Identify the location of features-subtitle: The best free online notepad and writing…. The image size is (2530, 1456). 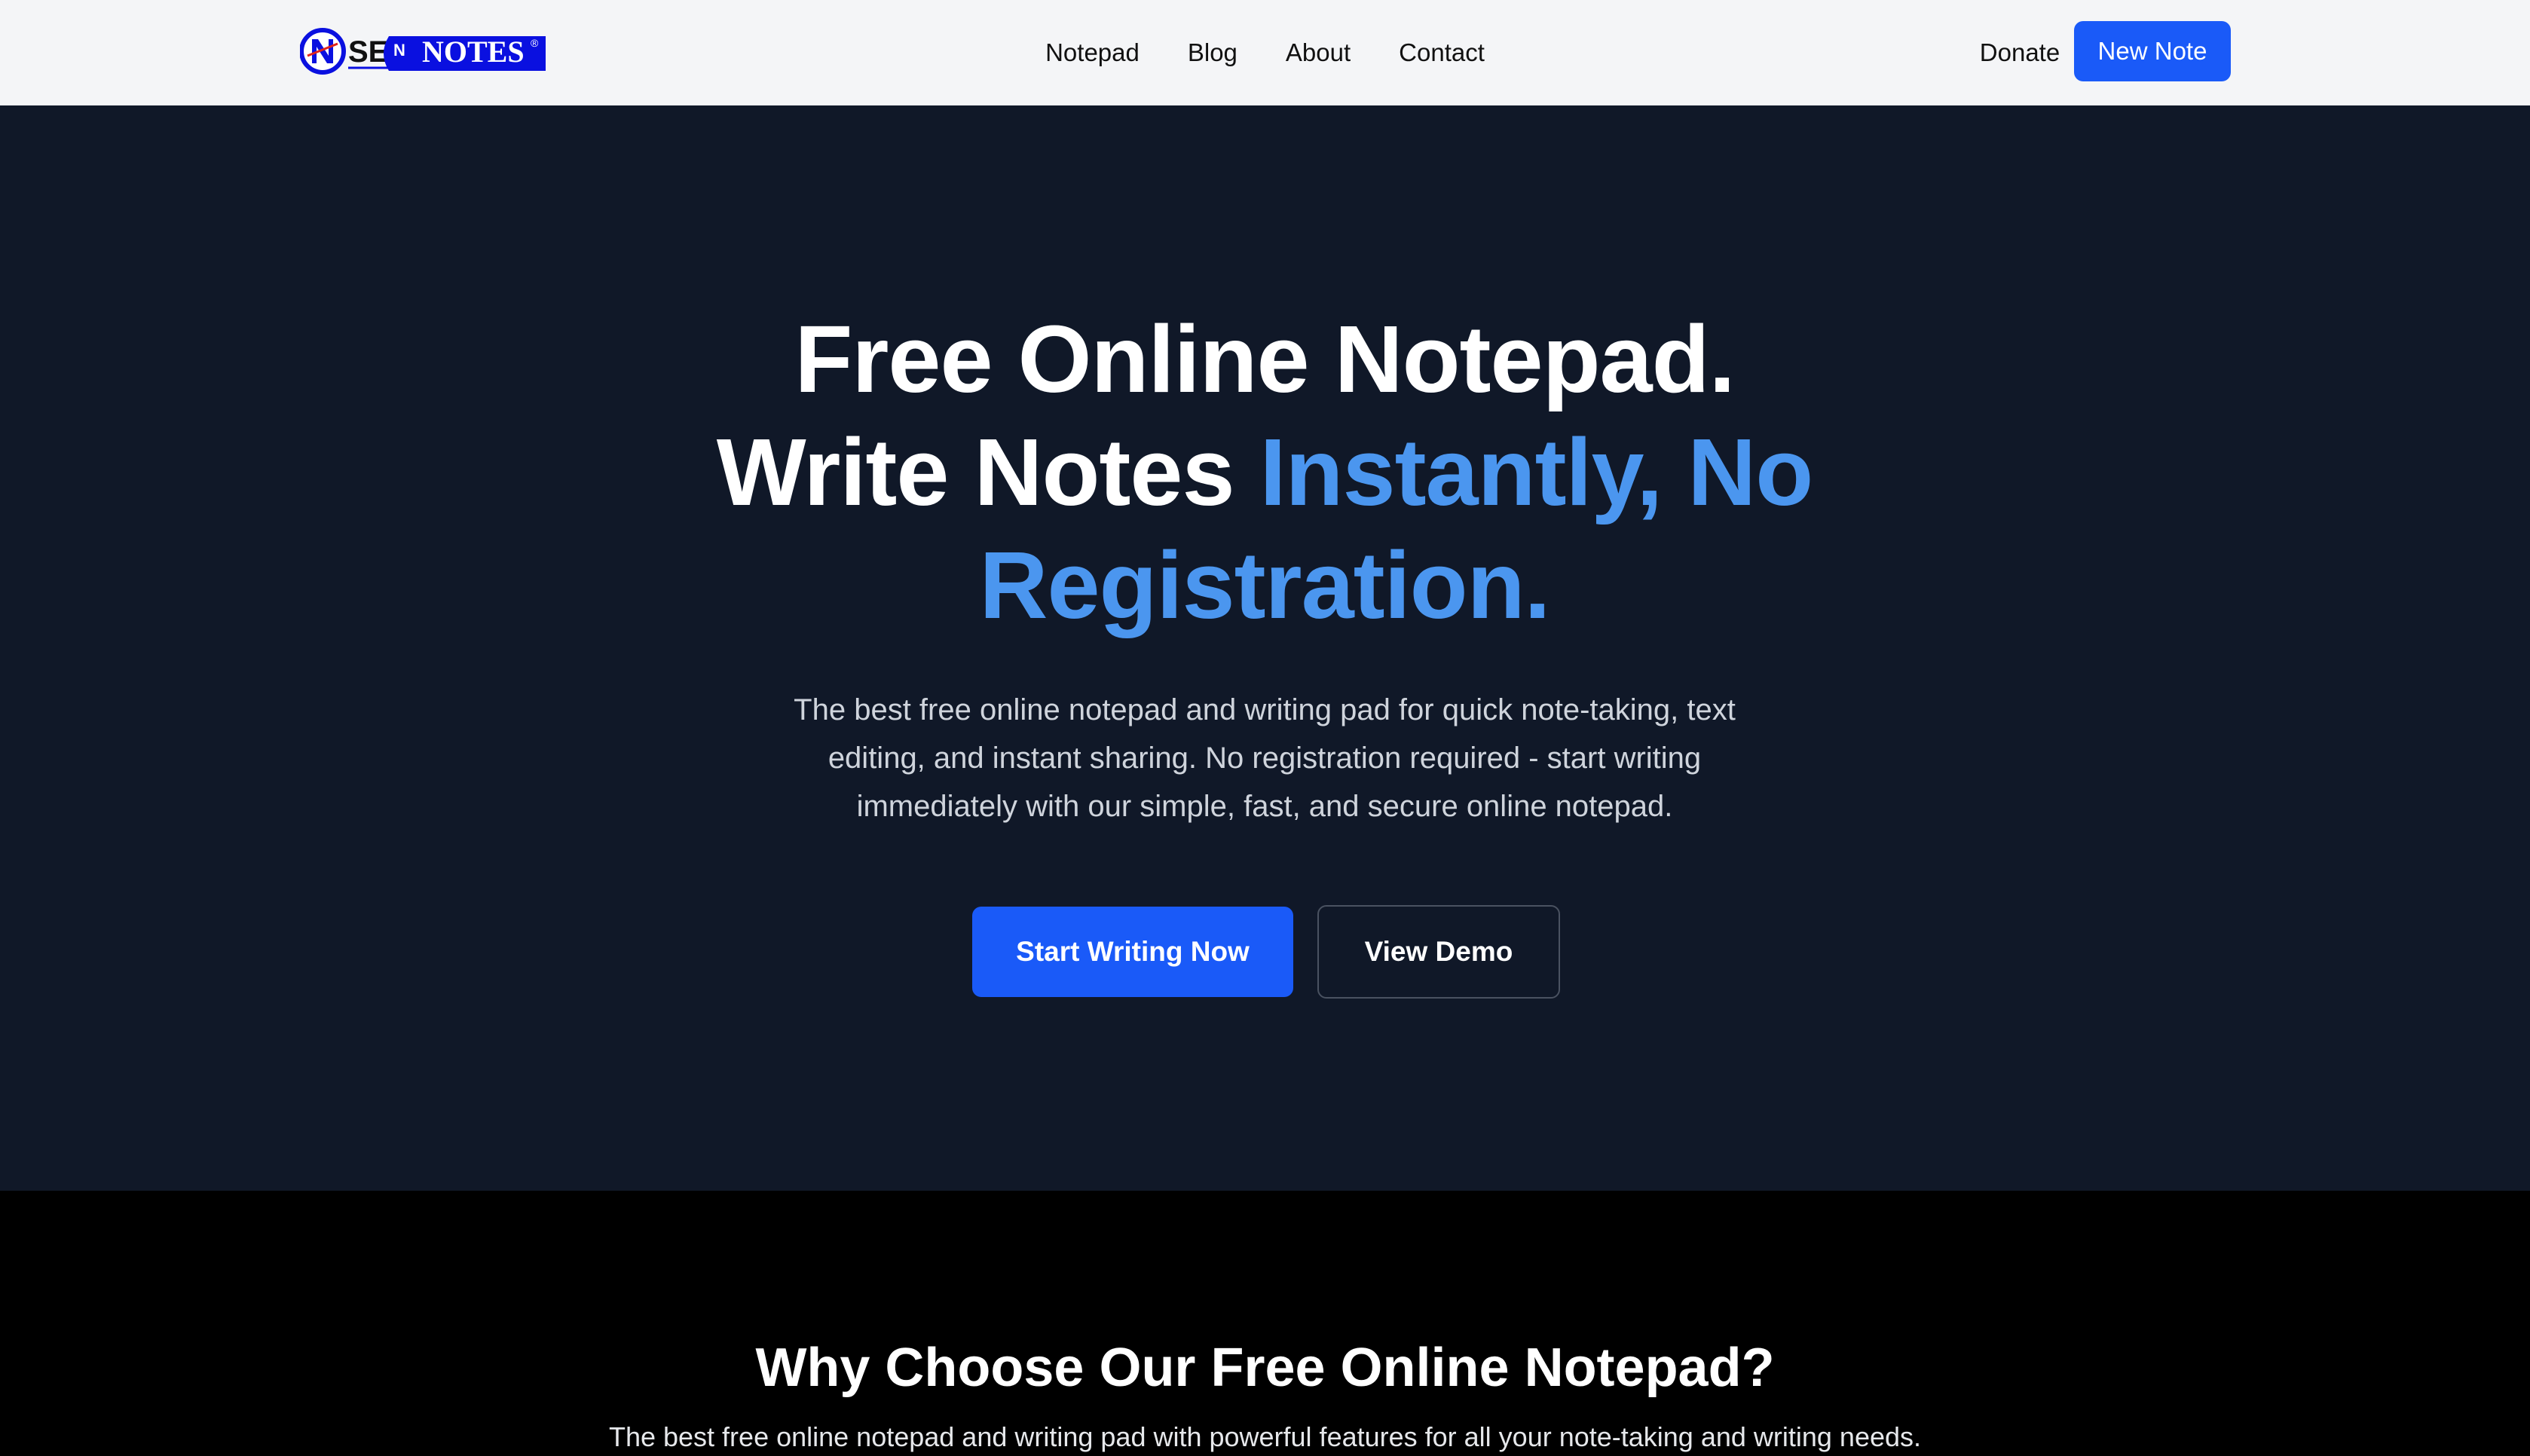
(1265, 1436).